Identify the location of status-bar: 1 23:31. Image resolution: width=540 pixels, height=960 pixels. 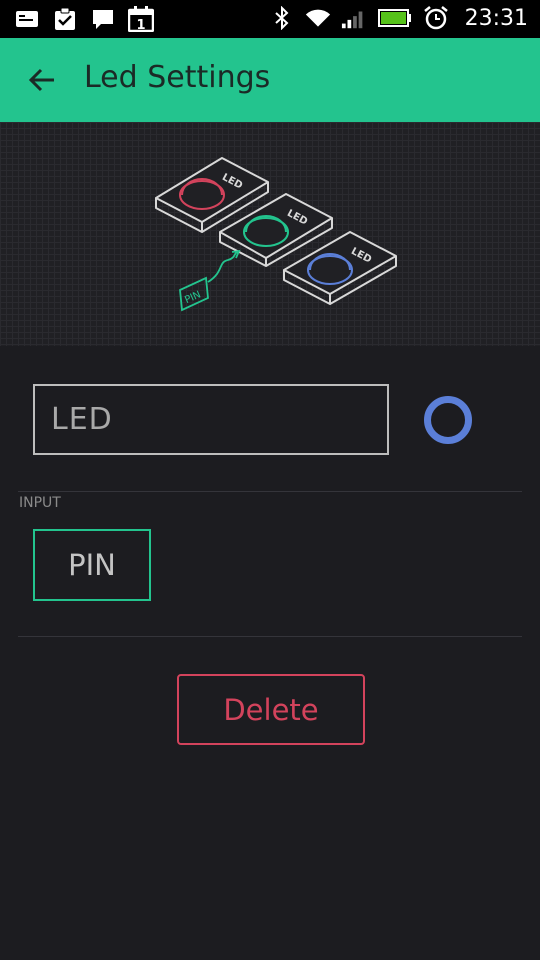
(270, 19).